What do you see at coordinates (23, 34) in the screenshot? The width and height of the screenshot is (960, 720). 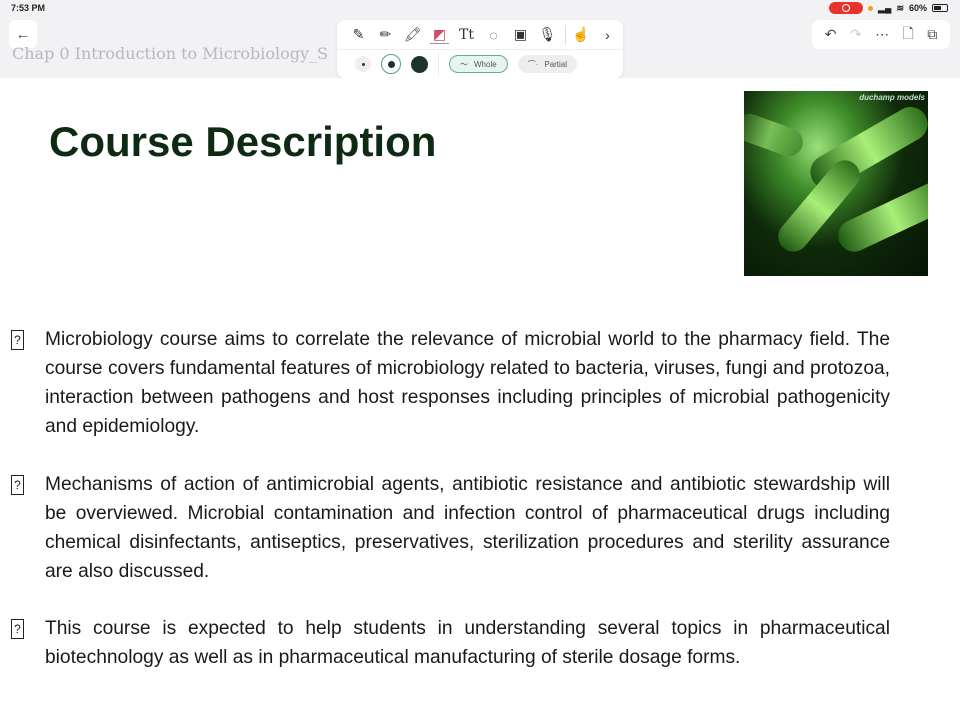 I see `arrow-left-icon: ←` at bounding box center [23, 34].